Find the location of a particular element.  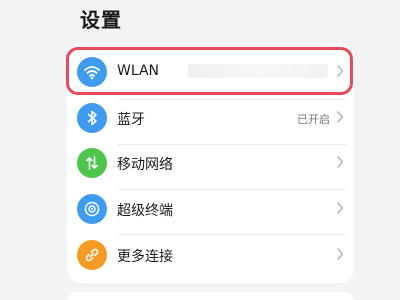

settings-row-more-connections: 更多连接 is located at coordinates (210, 256).